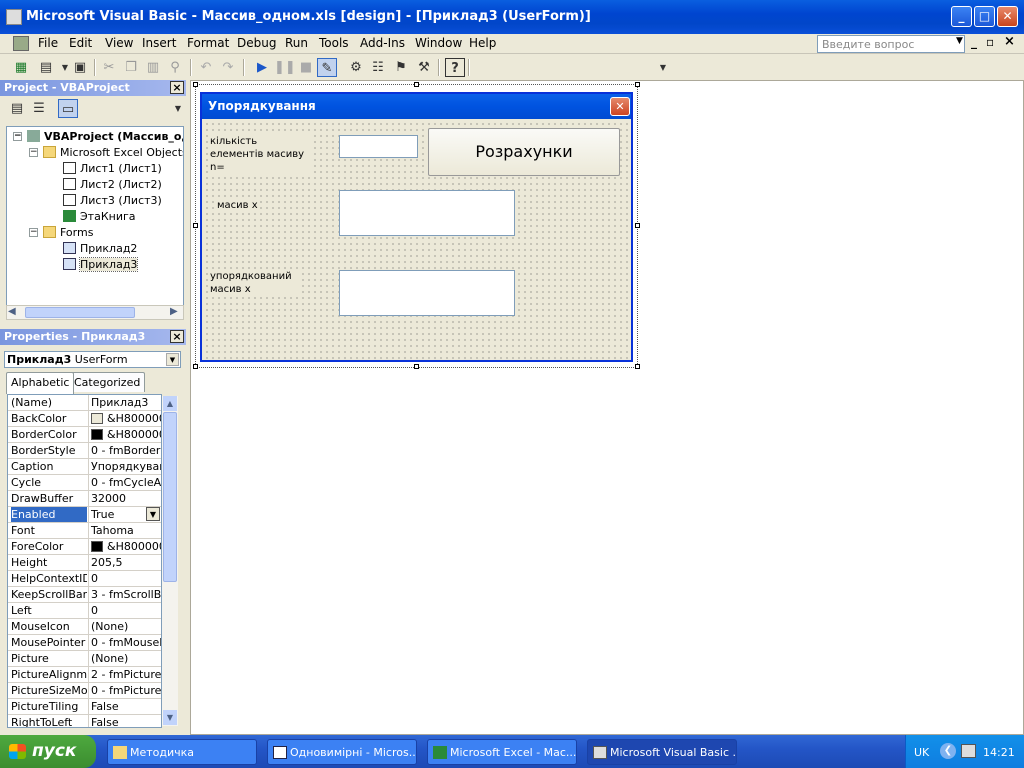 The width and height of the screenshot is (1024, 768). Describe the element at coordinates (990, 42) in the screenshot. I see `mdi-restore-button: ▫` at that location.